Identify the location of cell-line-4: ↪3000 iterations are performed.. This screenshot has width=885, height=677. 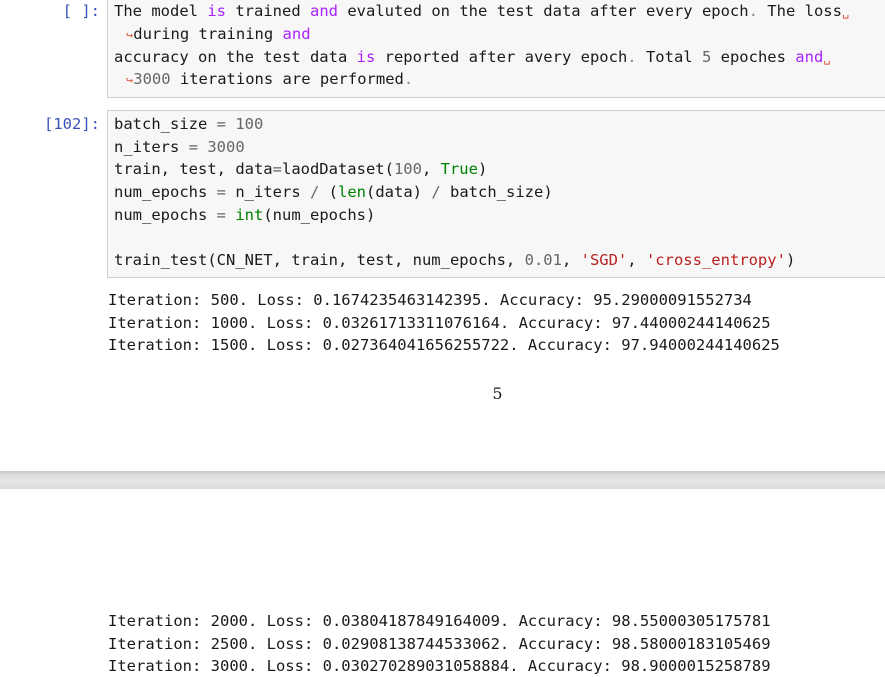
(269, 79).